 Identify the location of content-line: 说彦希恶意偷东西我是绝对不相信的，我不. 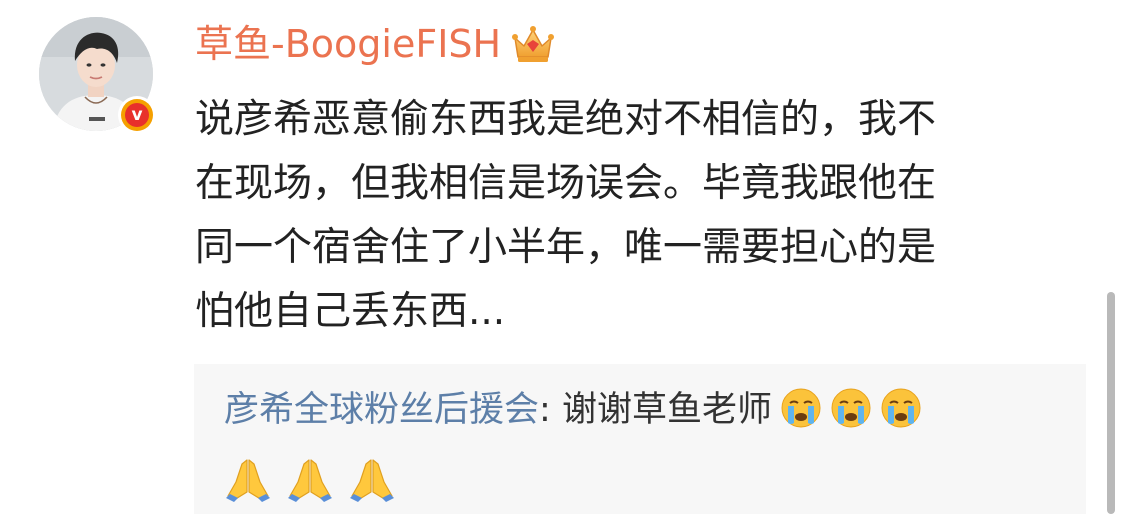
(566, 119).